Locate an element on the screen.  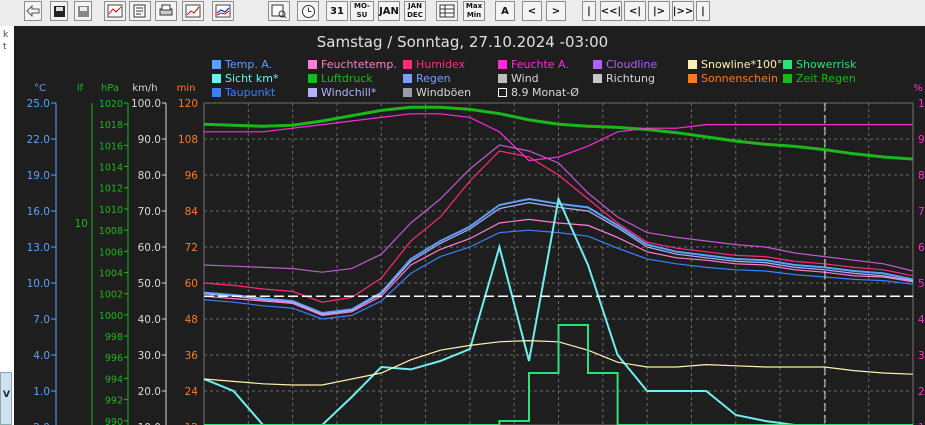
axis-tick-label: 96 is located at coordinates (192, 176).